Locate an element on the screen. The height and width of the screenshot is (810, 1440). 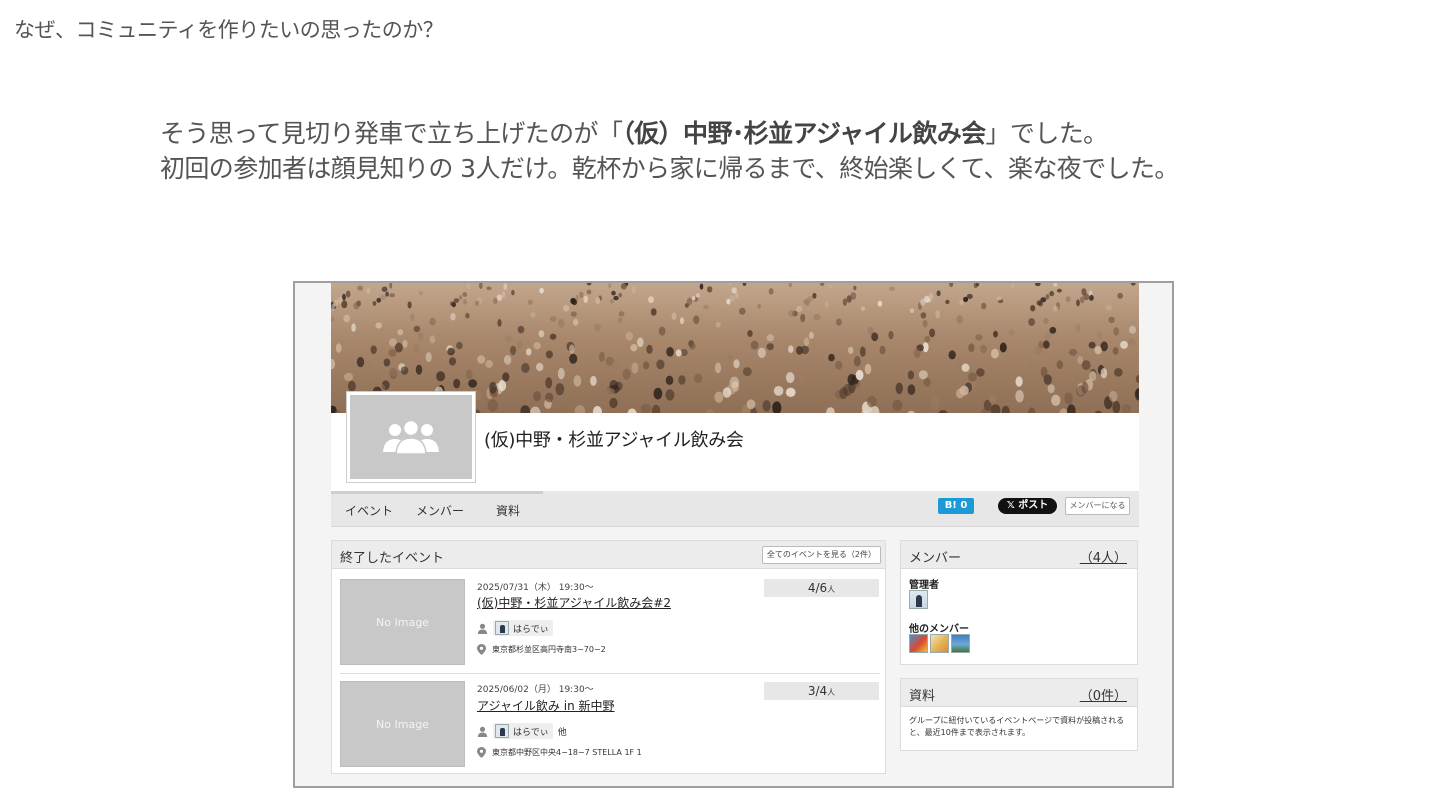
documents-header: 資料 （0件） is located at coordinates (1019, 693).